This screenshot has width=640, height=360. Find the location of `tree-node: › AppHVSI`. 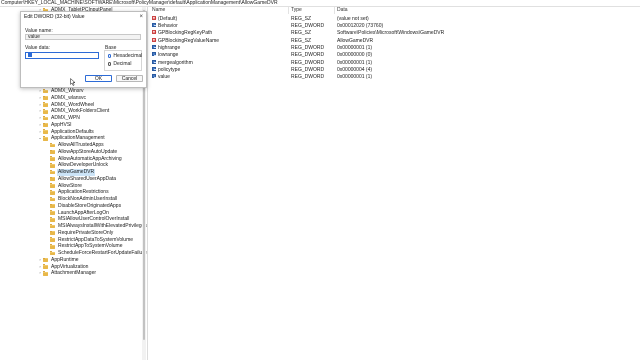

tree-node: › AppHVSI is located at coordinates (55, 125).